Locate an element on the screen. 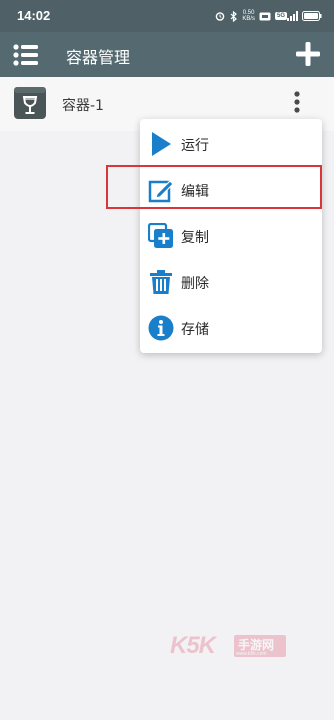 The width and height of the screenshot is (334, 720). watermark-logo: K5K 手游网 www.k5k.com is located at coordinates (245, 647).